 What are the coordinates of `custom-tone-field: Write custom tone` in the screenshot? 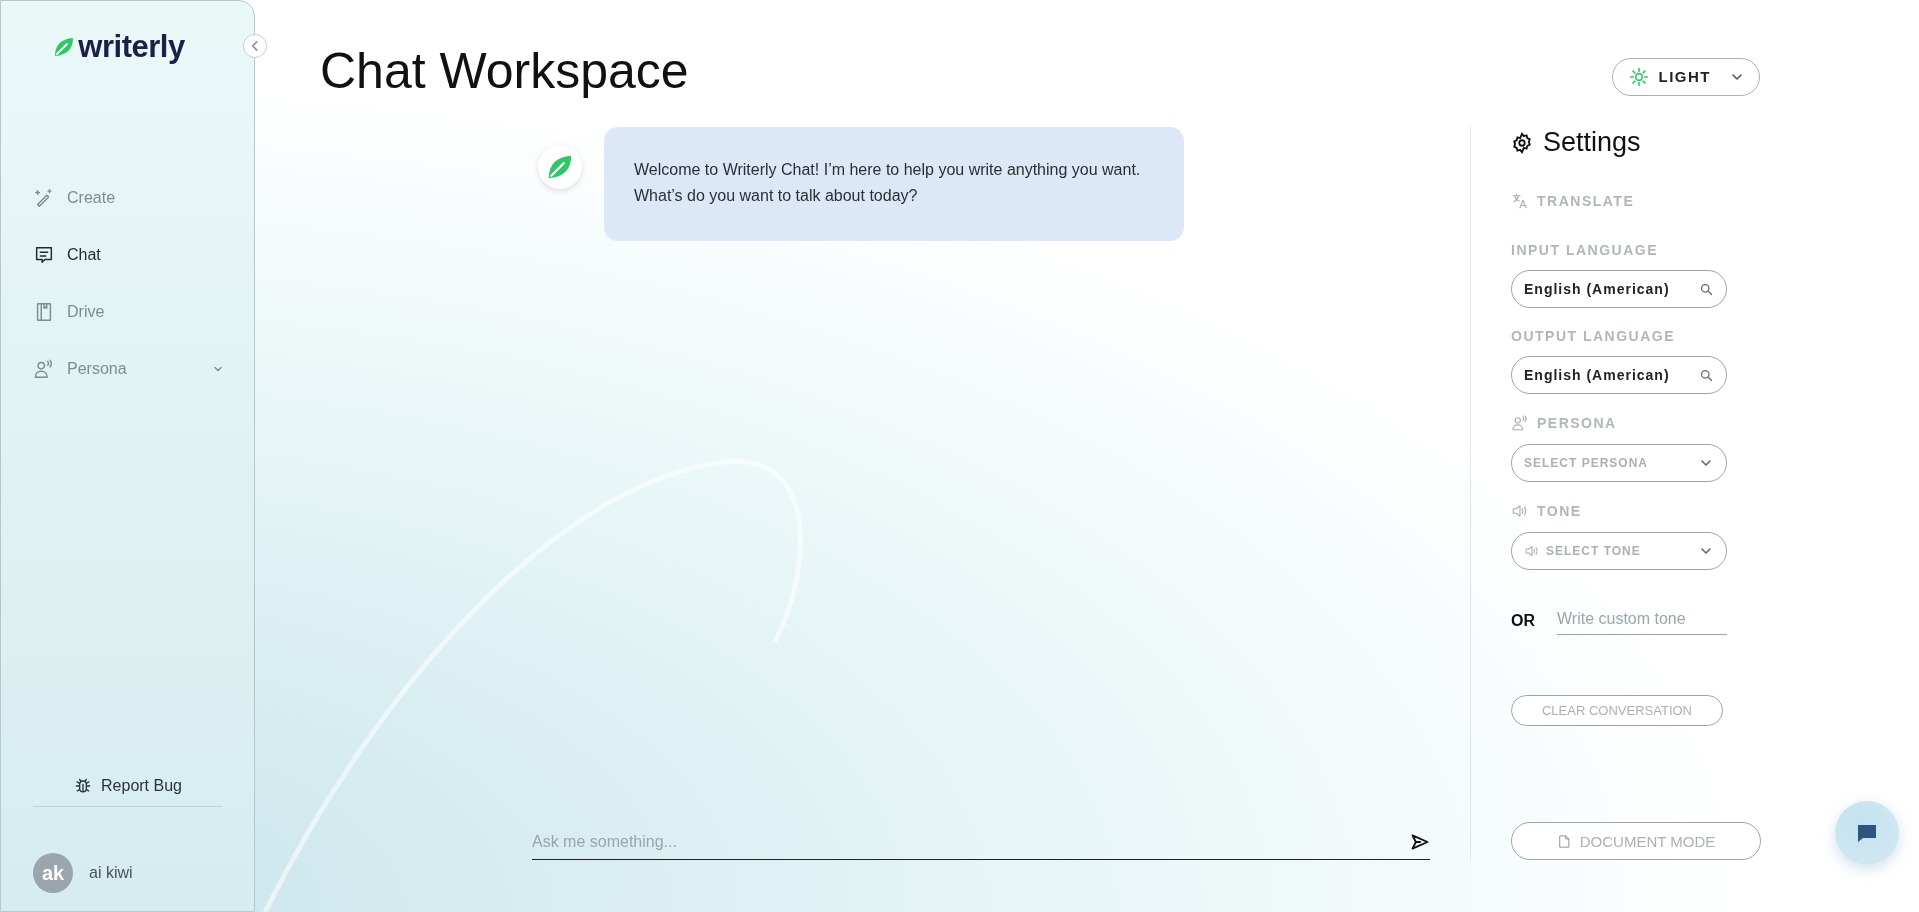 It's located at (1642, 620).